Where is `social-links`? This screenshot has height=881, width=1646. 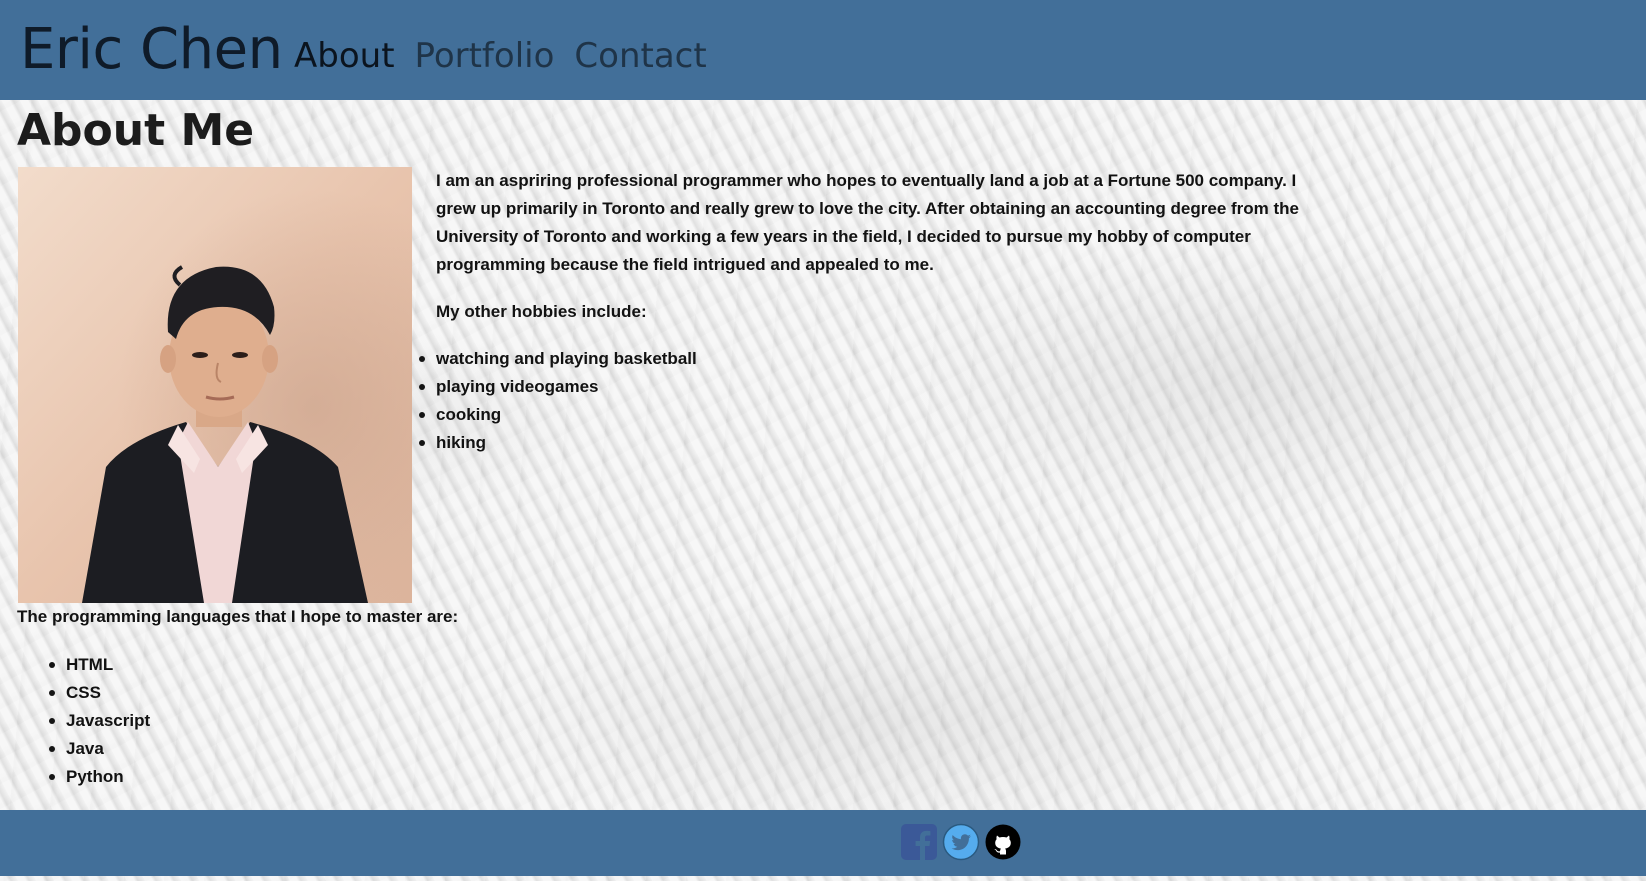
social-links is located at coordinates (961, 842).